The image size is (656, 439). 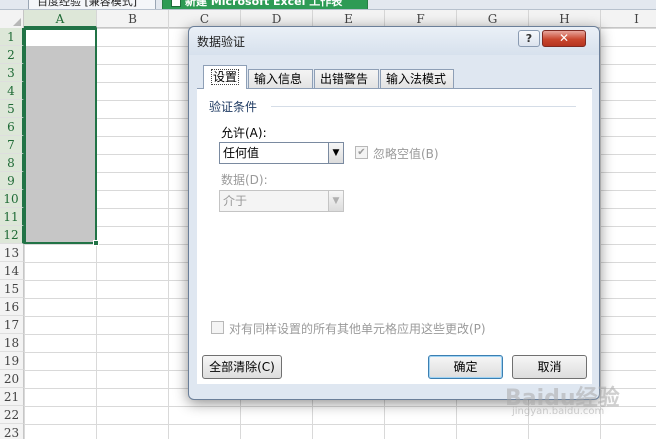 What do you see at coordinates (12, 253) in the screenshot?
I see `row-header: 13` at bounding box center [12, 253].